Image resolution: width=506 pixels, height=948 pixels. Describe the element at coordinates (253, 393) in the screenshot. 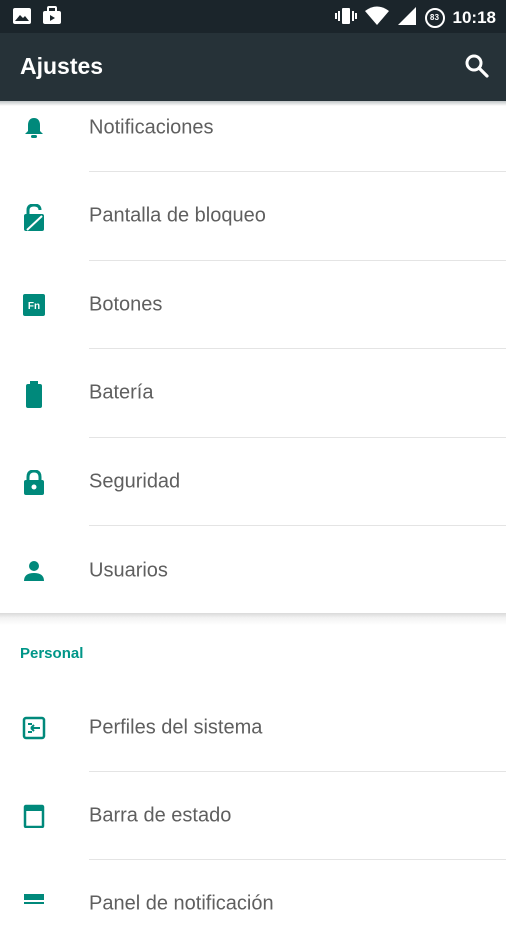

I see `settings-item-bateria: Batería` at that location.